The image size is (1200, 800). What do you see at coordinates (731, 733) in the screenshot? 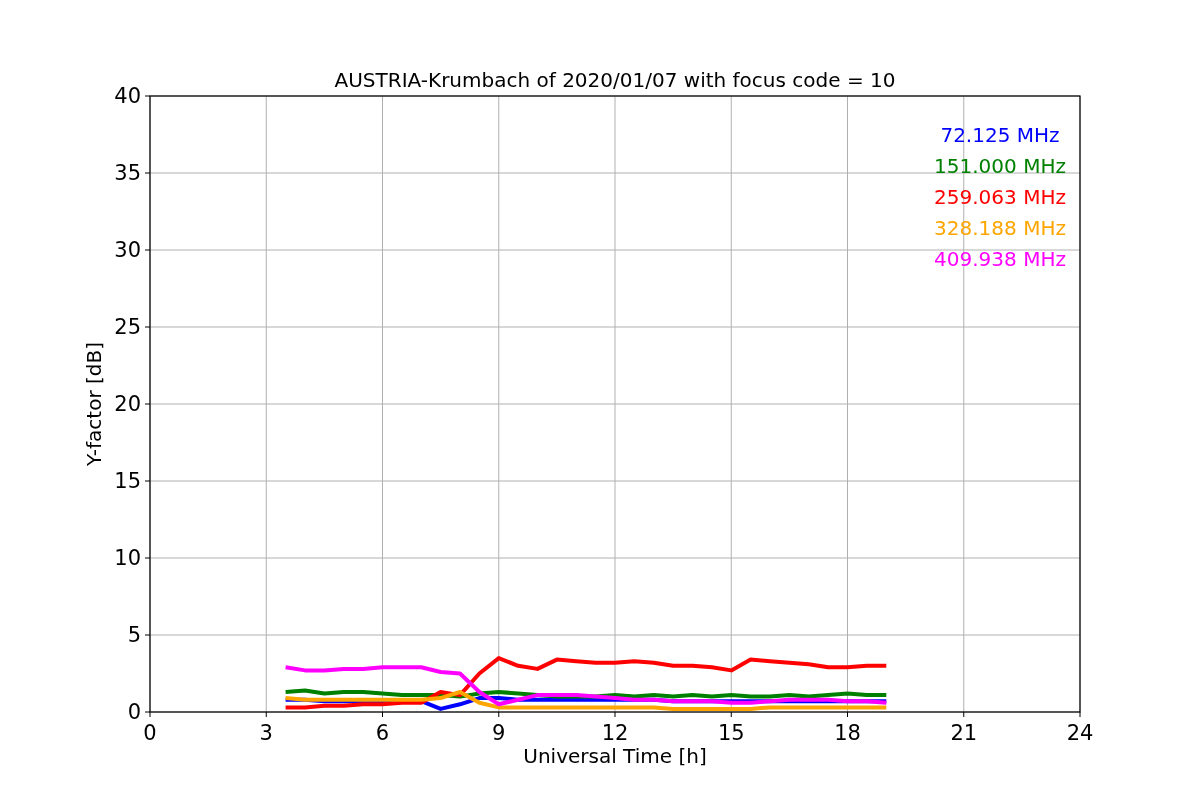
I see `x-tick-label: 15` at bounding box center [731, 733].